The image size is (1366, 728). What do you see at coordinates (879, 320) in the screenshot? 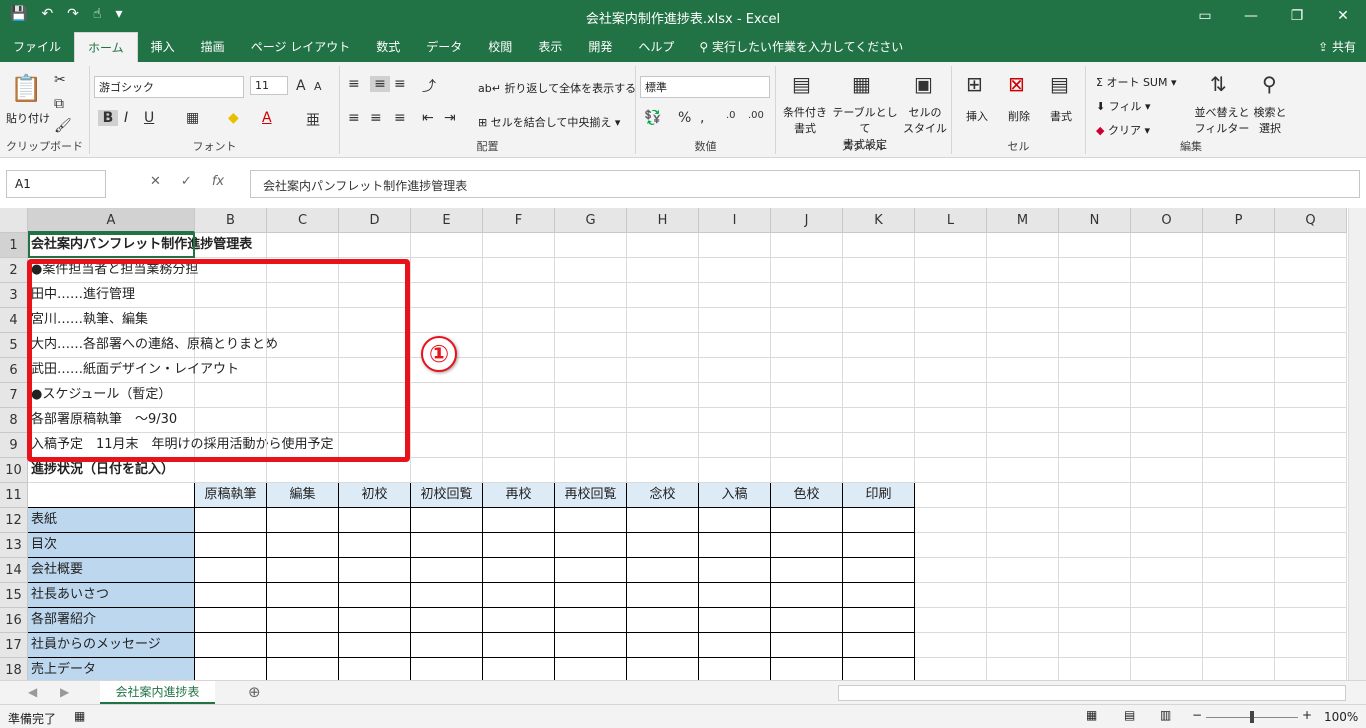
I see `cell-k4` at bounding box center [879, 320].